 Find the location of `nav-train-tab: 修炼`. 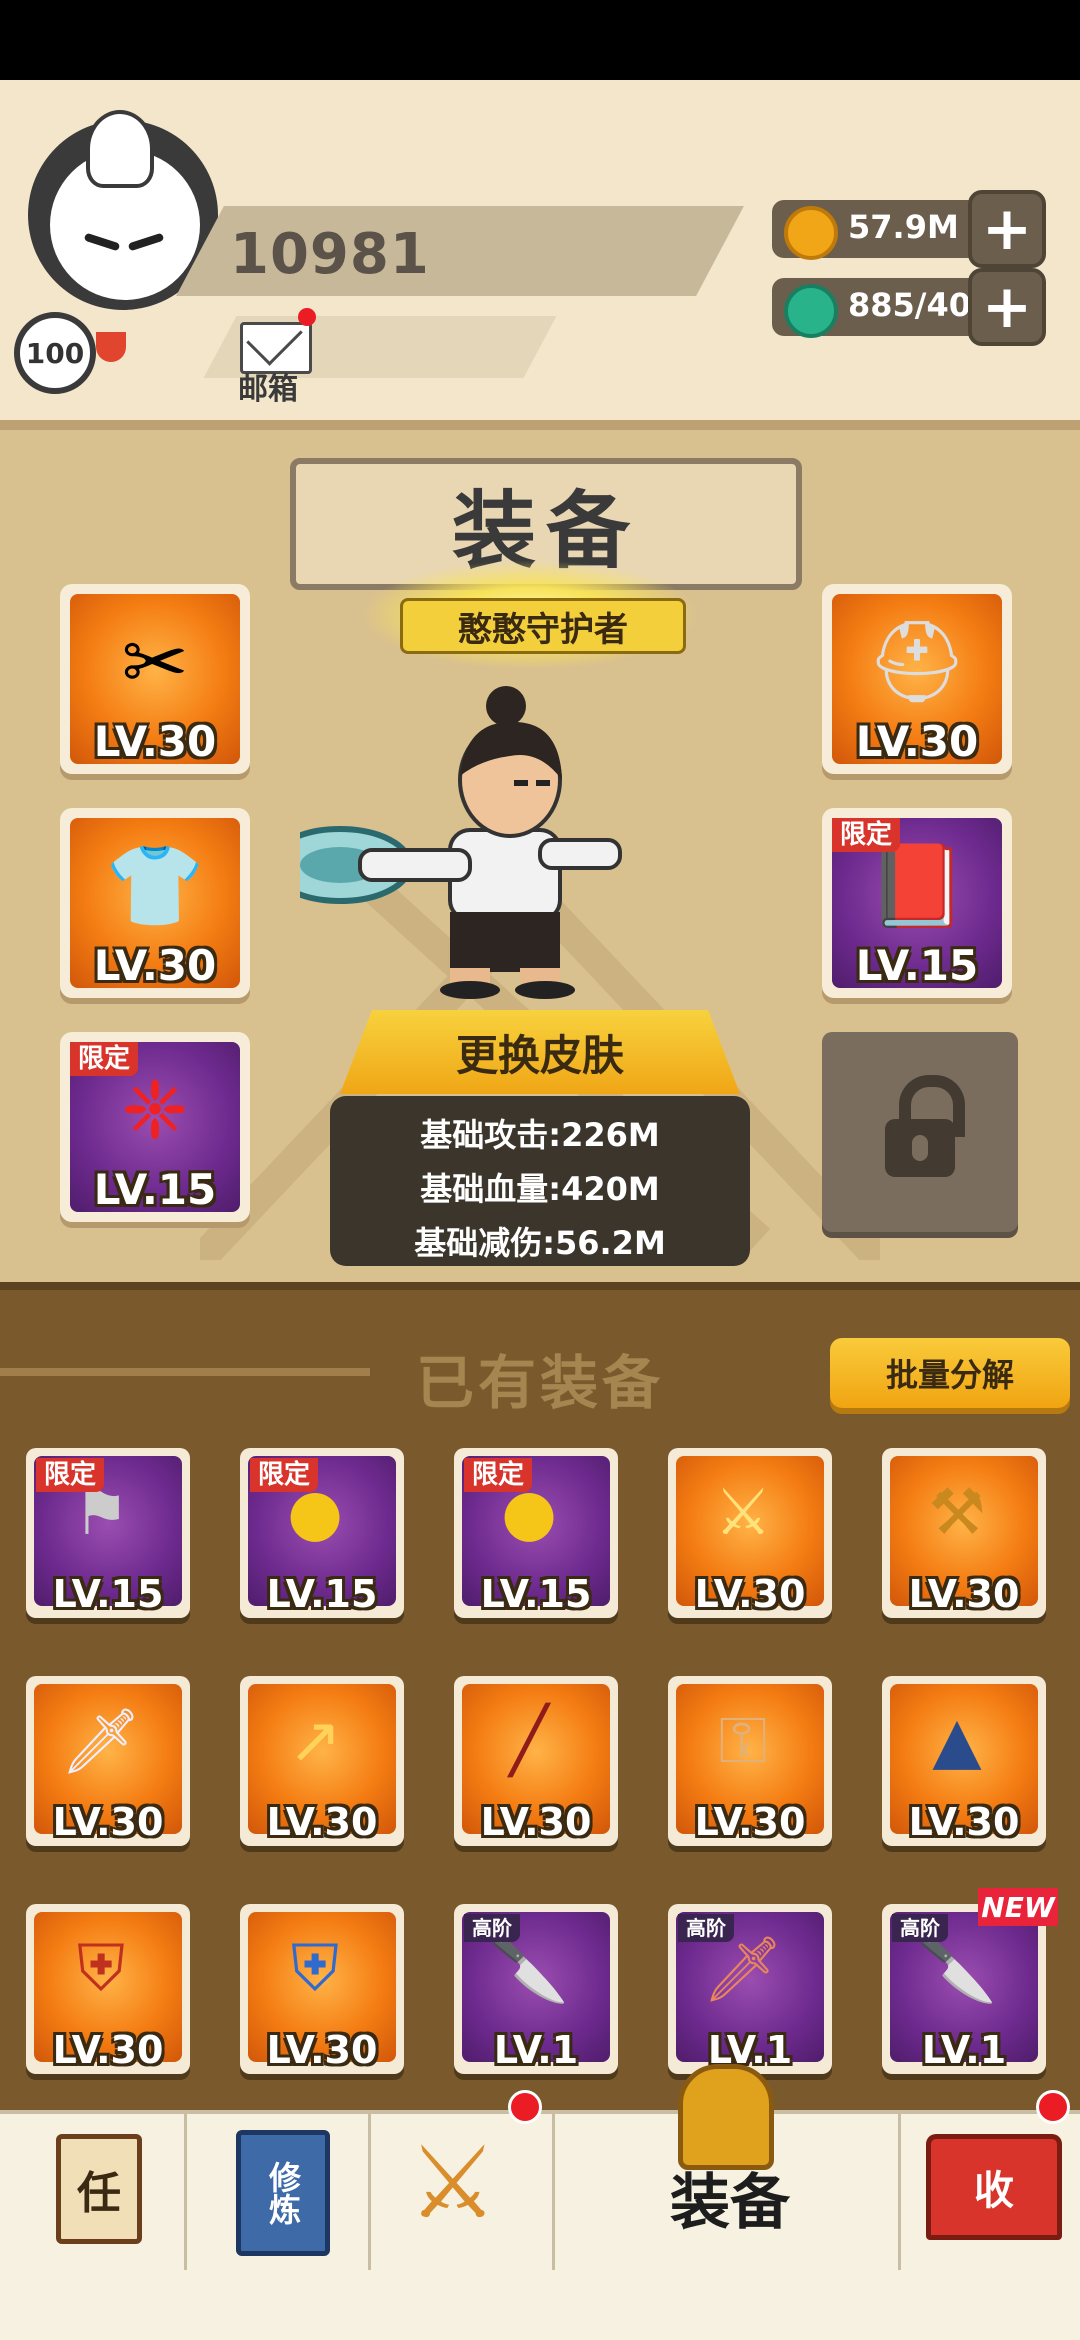

nav-train-tab: 修炼 is located at coordinates (277, 2192).